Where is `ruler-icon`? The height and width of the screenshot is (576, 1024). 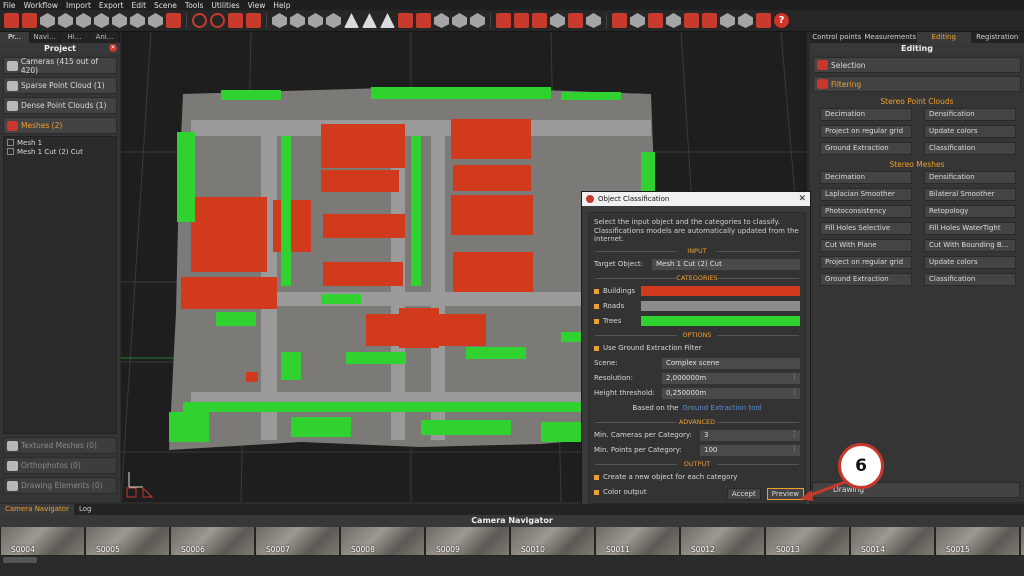
ruler-icon is located at coordinates (655, 20).